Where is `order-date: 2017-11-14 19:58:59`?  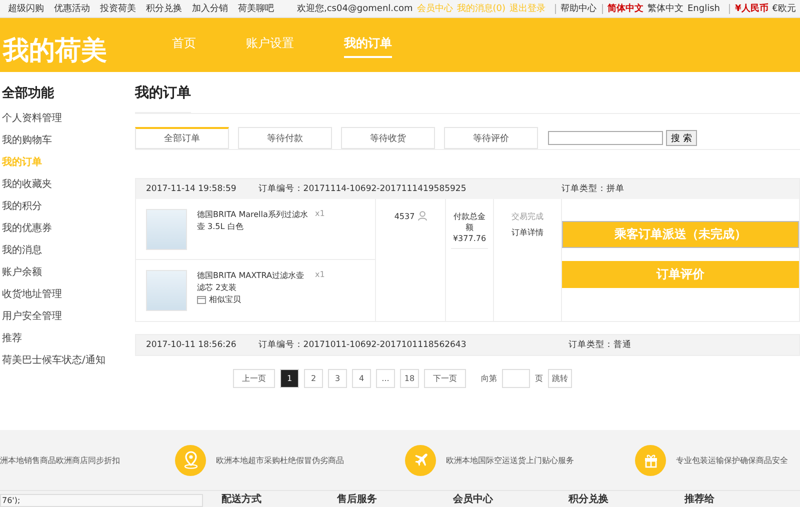
order-date: 2017-11-14 19:58:59 is located at coordinates (191, 189).